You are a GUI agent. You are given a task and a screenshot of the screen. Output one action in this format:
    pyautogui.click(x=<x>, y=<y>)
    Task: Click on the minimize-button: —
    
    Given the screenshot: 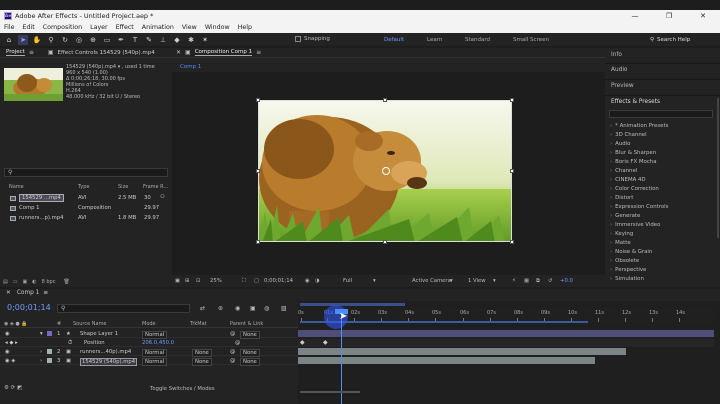 What is the action you would take?
    pyautogui.click(x=635, y=16)
    